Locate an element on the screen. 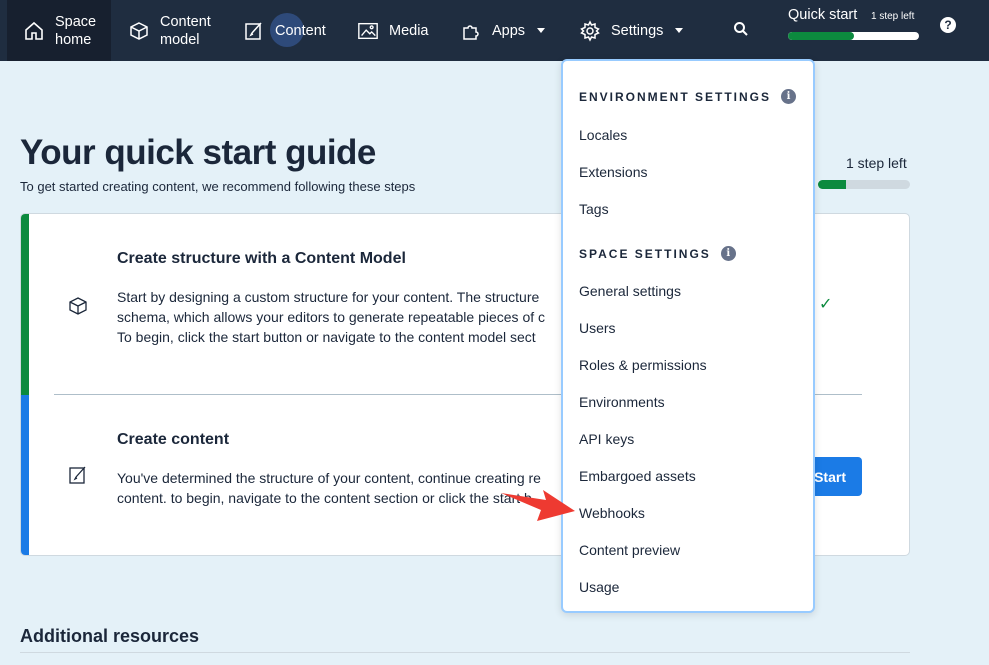  annotation-arrow-icon is located at coordinates (538, 505).